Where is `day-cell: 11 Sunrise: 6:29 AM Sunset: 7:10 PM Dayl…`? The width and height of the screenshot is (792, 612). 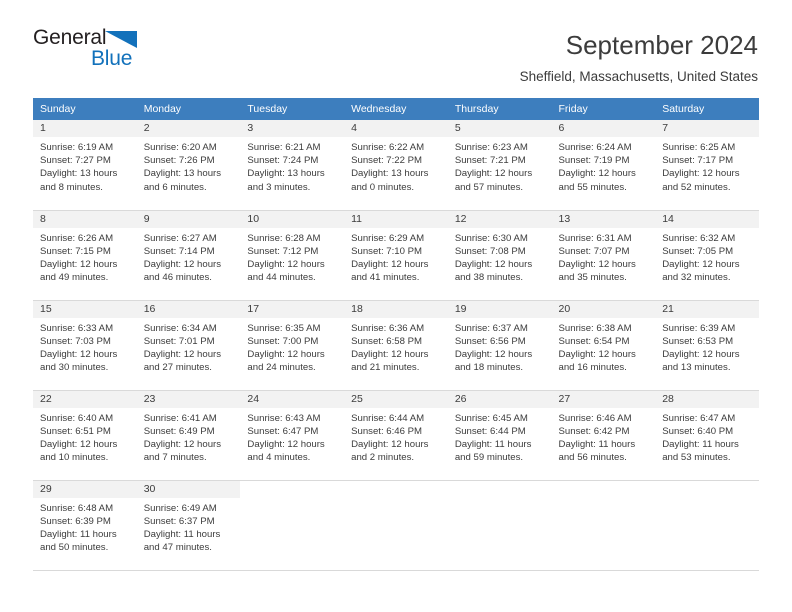
day-cell: 11 Sunrise: 6:29 AM Sunset: 7:10 PM Dayl… is located at coordinates (396, 255).